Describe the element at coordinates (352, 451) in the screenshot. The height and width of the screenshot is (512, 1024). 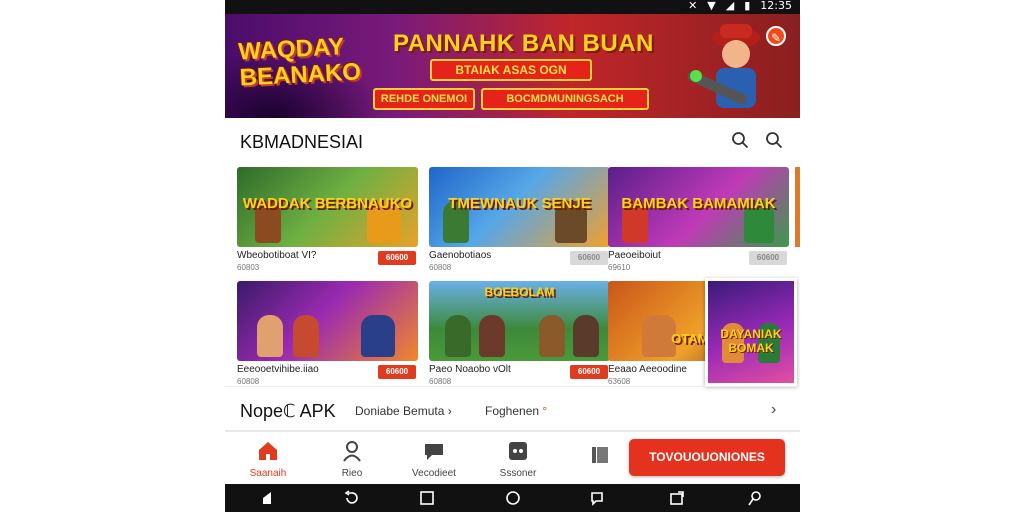
I see `person-icon` at that location.